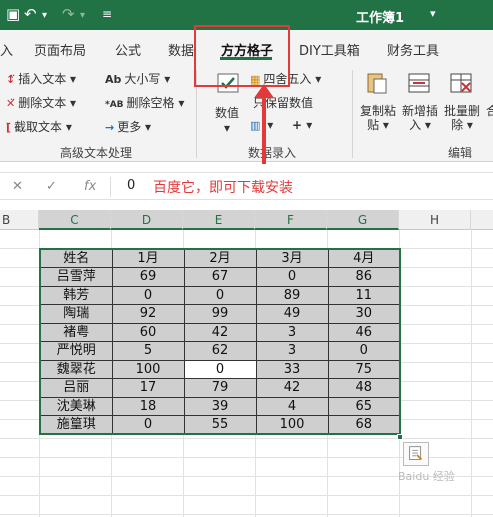  Describe the element at coordinates (148, 314) in the screenshot. I see `table-cell: 92` at that location.